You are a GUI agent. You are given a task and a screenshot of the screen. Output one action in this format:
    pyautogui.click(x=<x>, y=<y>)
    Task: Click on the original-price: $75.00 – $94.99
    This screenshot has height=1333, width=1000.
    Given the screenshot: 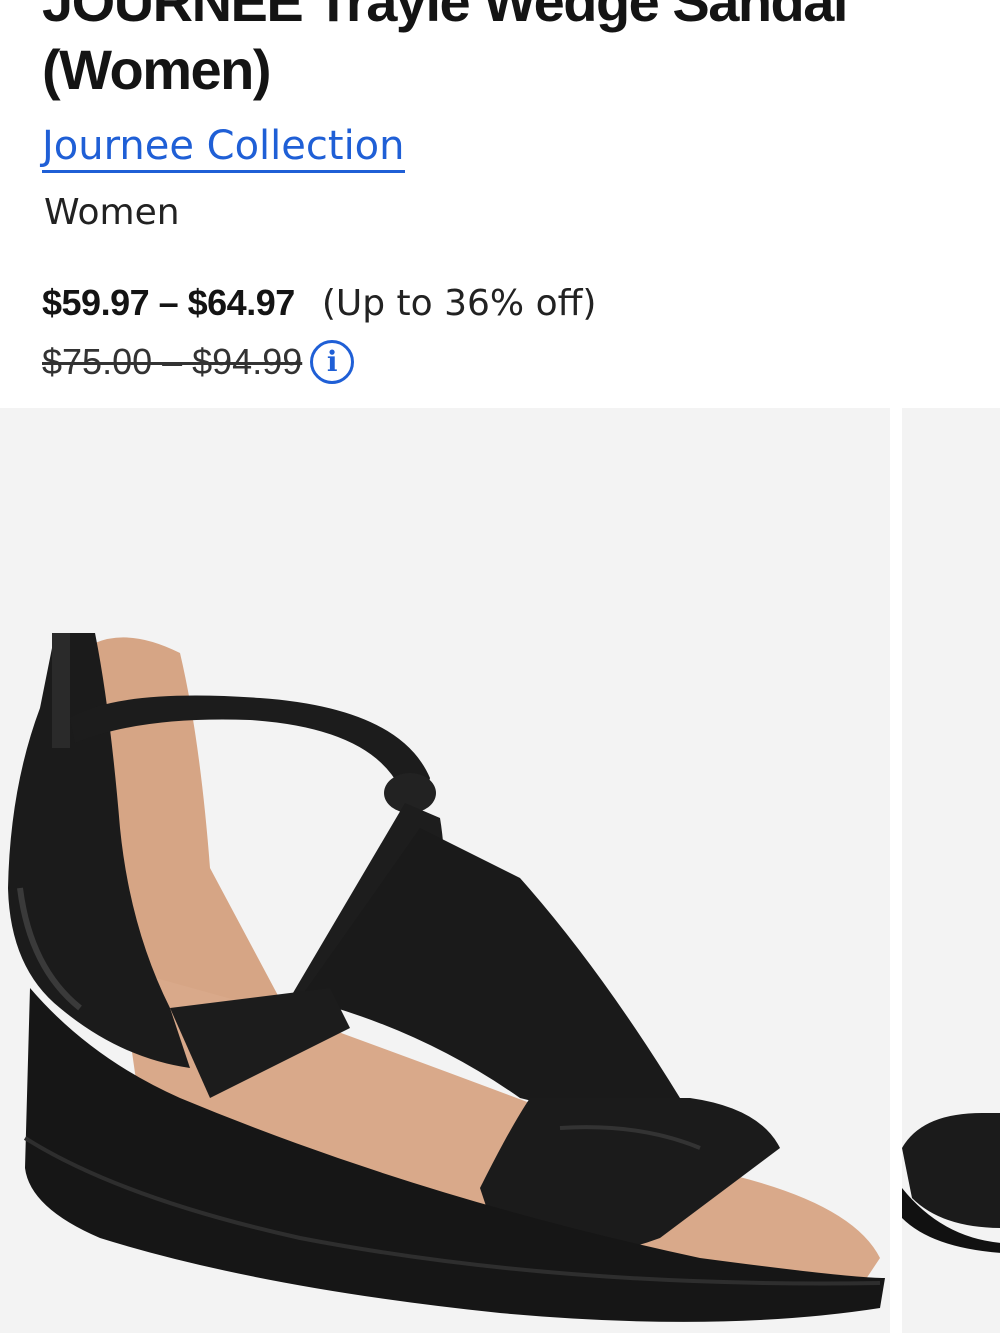 What is the action you would take?
    pyautogui.click(x=172, y=361)
    